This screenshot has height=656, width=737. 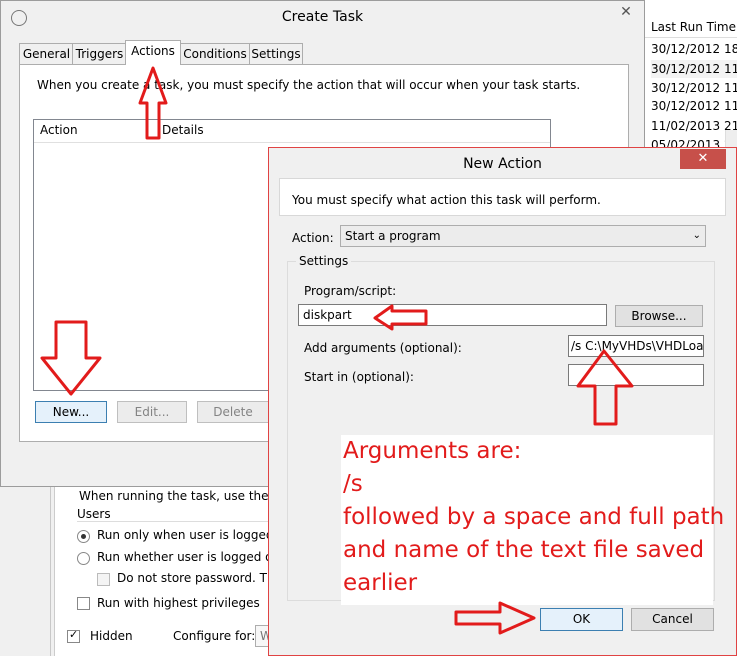 What do you see at coordinates (153, 52) in the screenshot?
I see `tab-actions: Actions` at bounding box center [153, 52].